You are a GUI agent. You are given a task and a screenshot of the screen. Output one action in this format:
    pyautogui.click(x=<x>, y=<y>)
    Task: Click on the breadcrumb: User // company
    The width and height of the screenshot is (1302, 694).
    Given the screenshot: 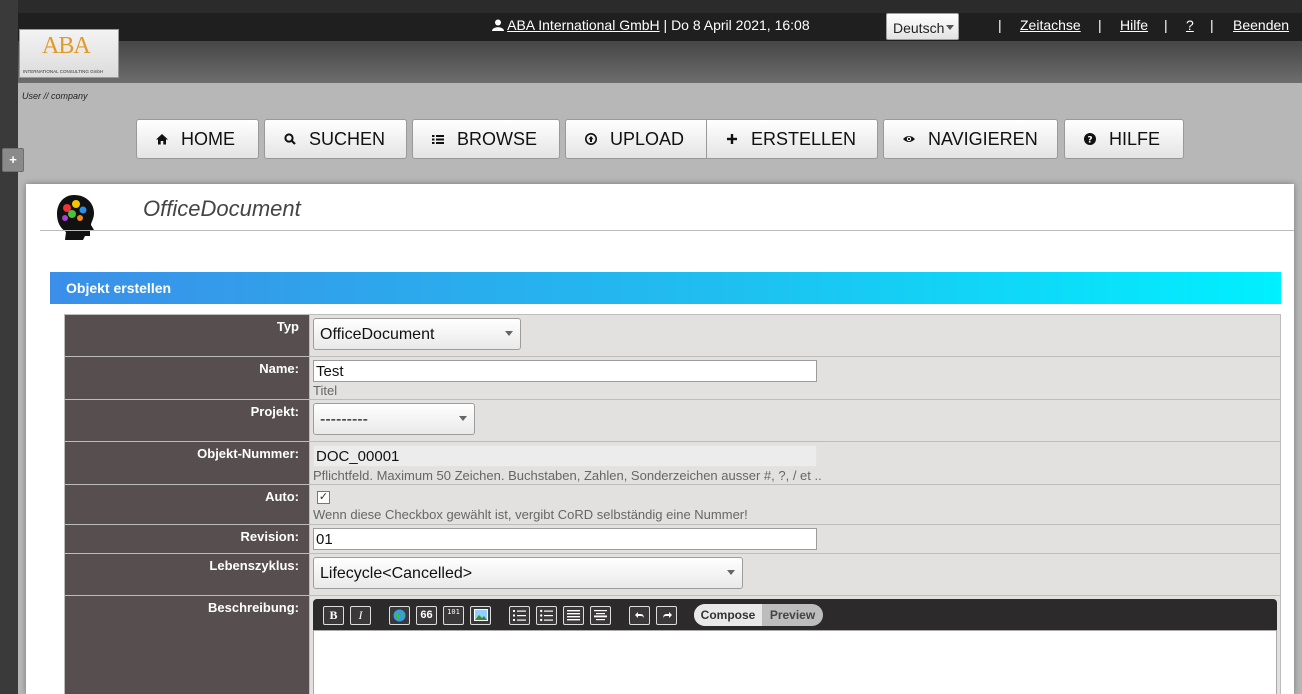 What is the action you would take?
    pyautogui.click(x=55, y=96)
    